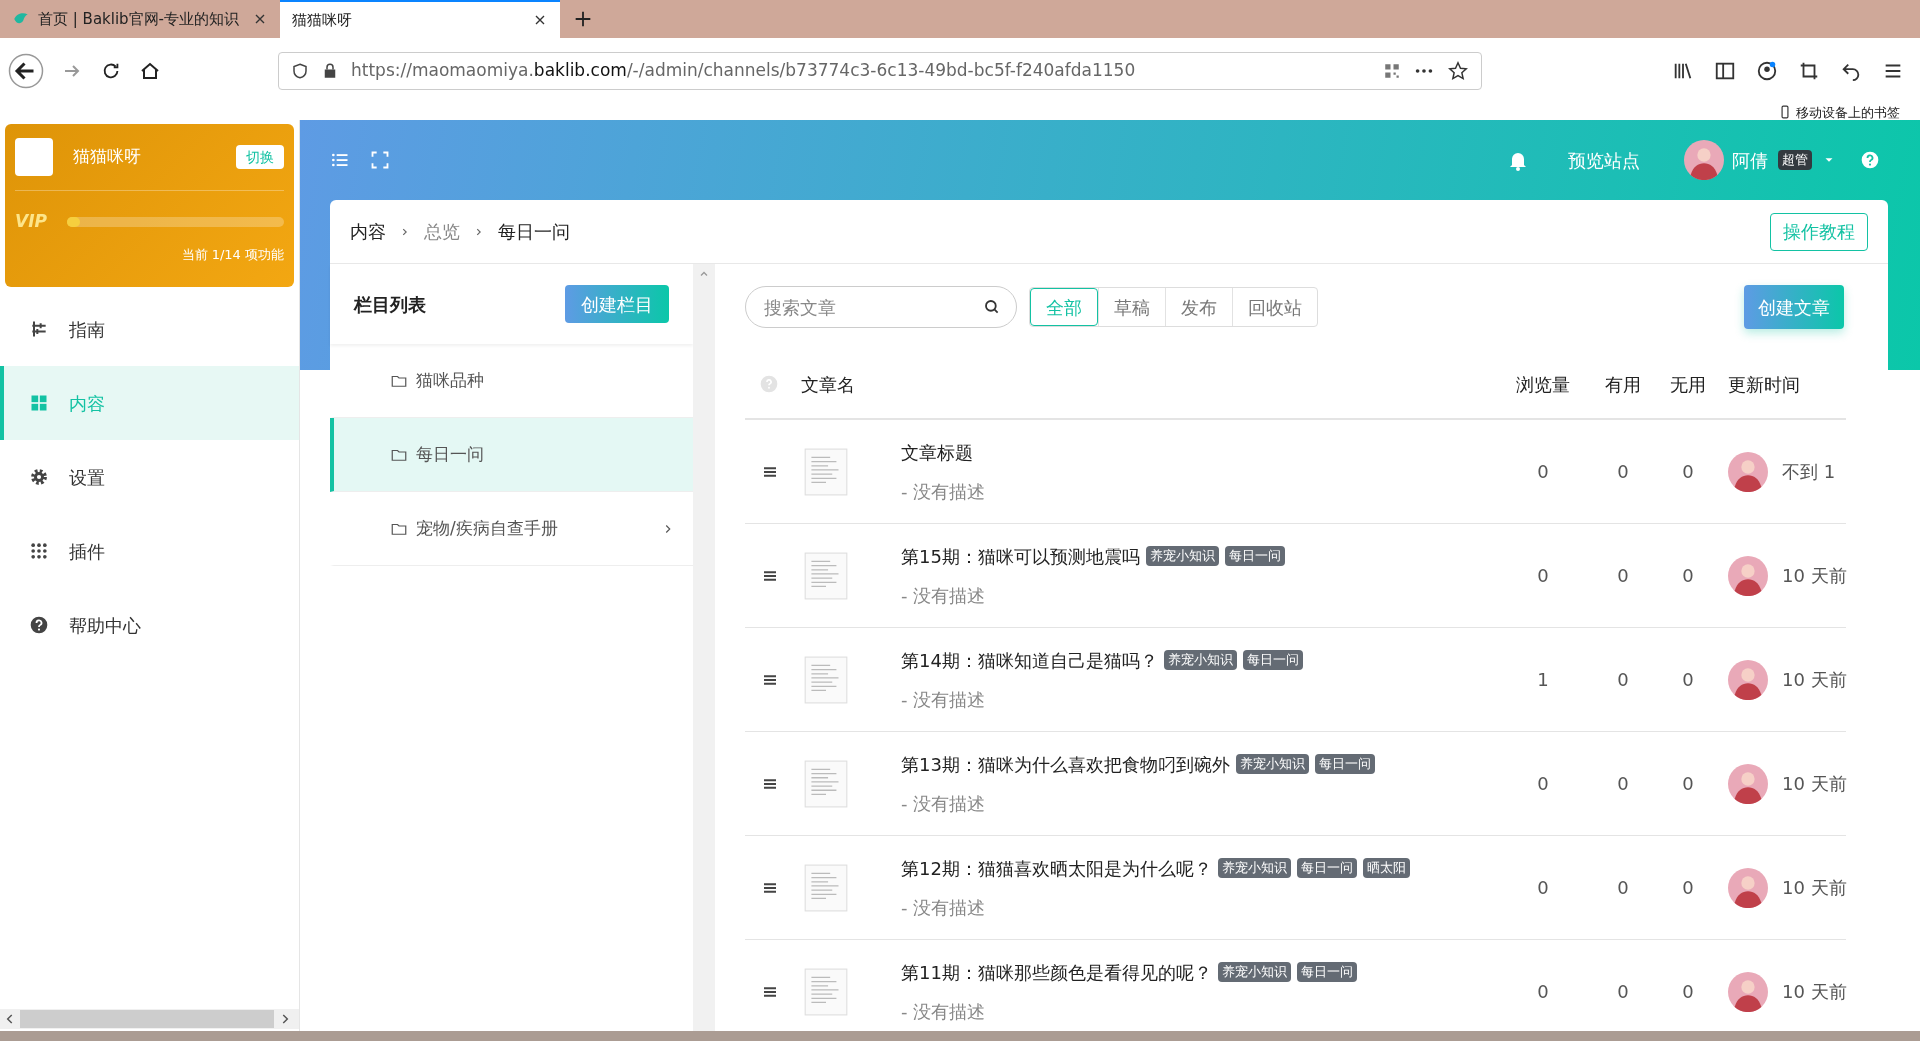 Image resolution: width=1920 pixels, height=1041 pixels. Describe the element at coordinates (1458, 71) in the screenshot. I see `star-icon` at that location.